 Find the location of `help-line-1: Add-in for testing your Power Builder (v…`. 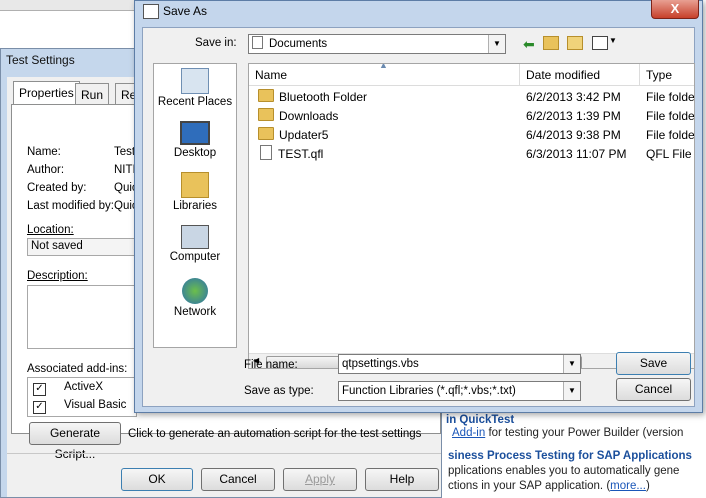

help-line-1: Add-in for testing your Power Builder (v… is located at coordinates (568, 433).